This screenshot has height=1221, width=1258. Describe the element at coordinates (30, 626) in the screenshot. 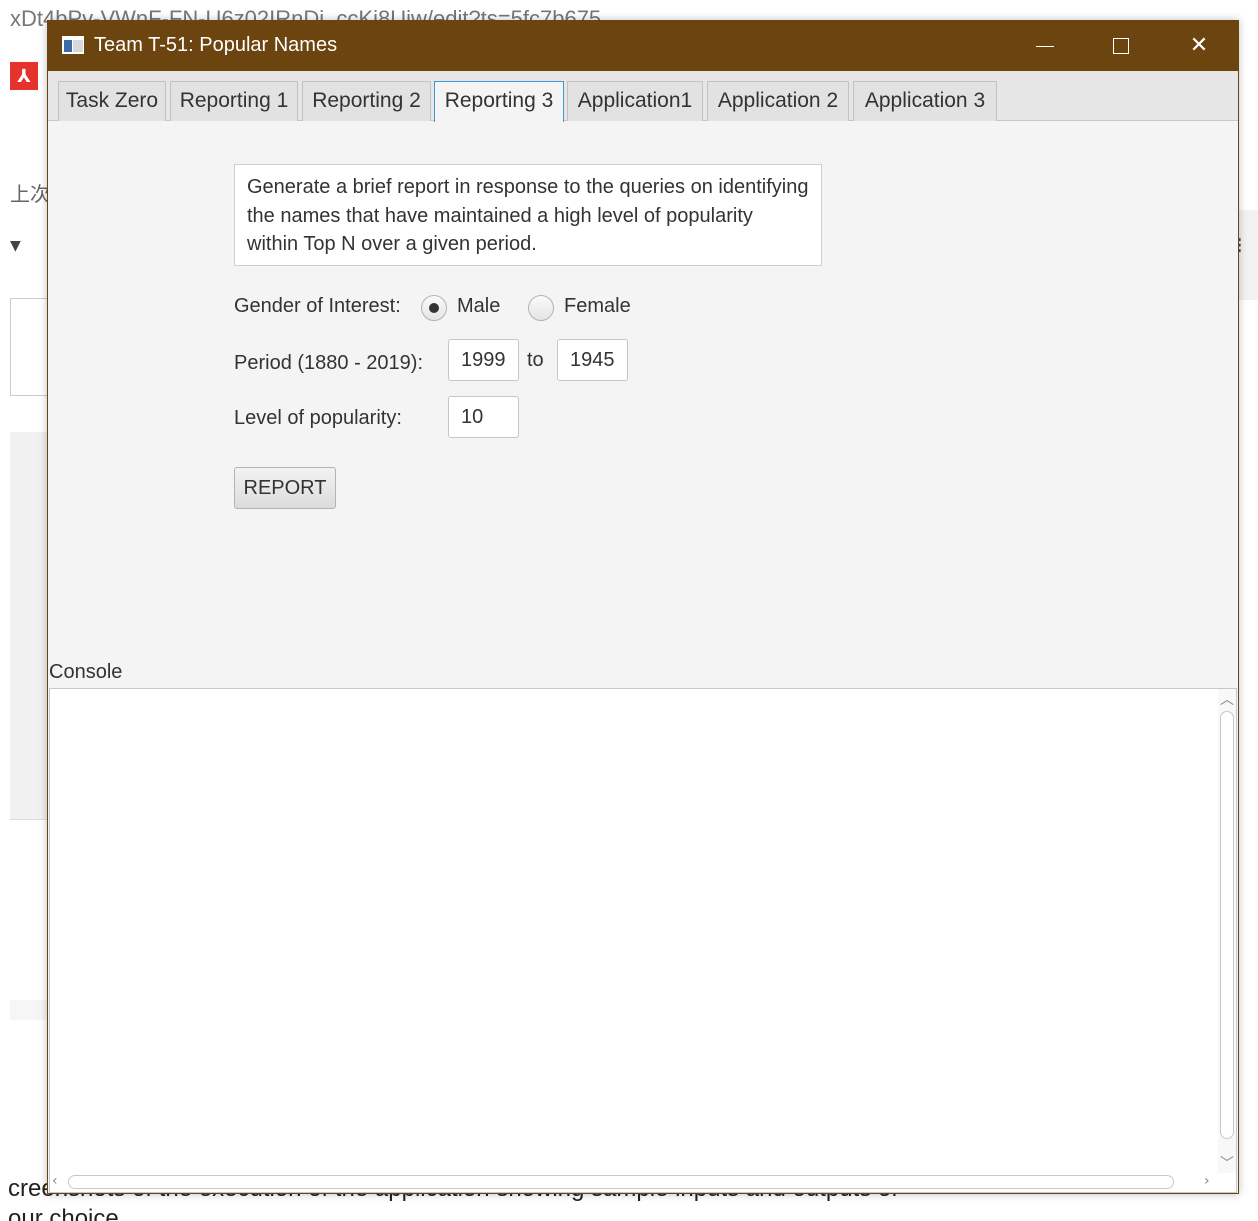

I see `background-gray-panel` at that location.